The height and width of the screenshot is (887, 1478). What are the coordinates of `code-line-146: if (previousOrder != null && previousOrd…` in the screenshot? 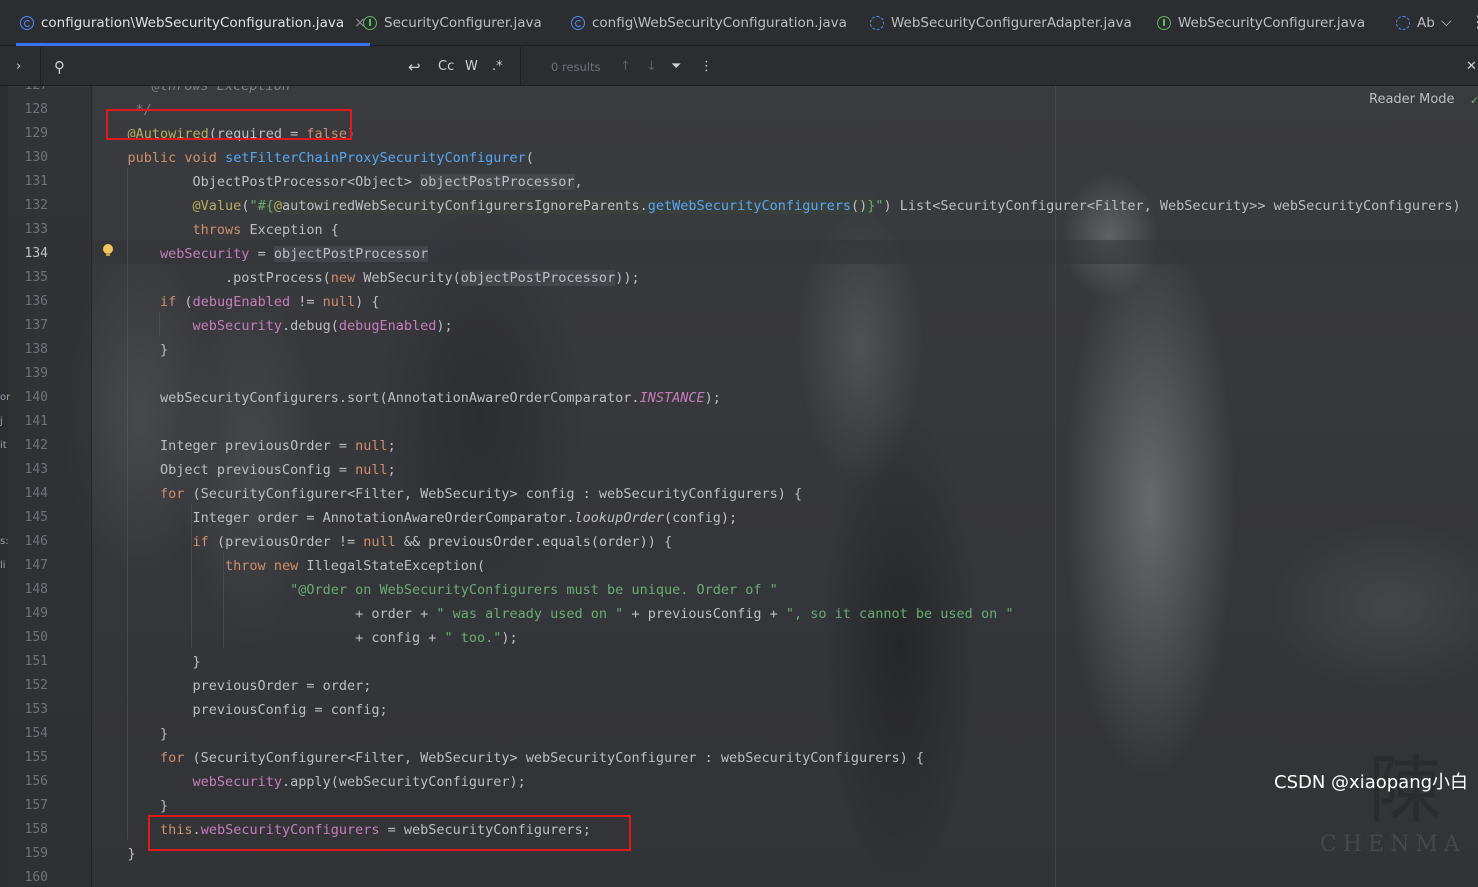 It's located at (432, 542).